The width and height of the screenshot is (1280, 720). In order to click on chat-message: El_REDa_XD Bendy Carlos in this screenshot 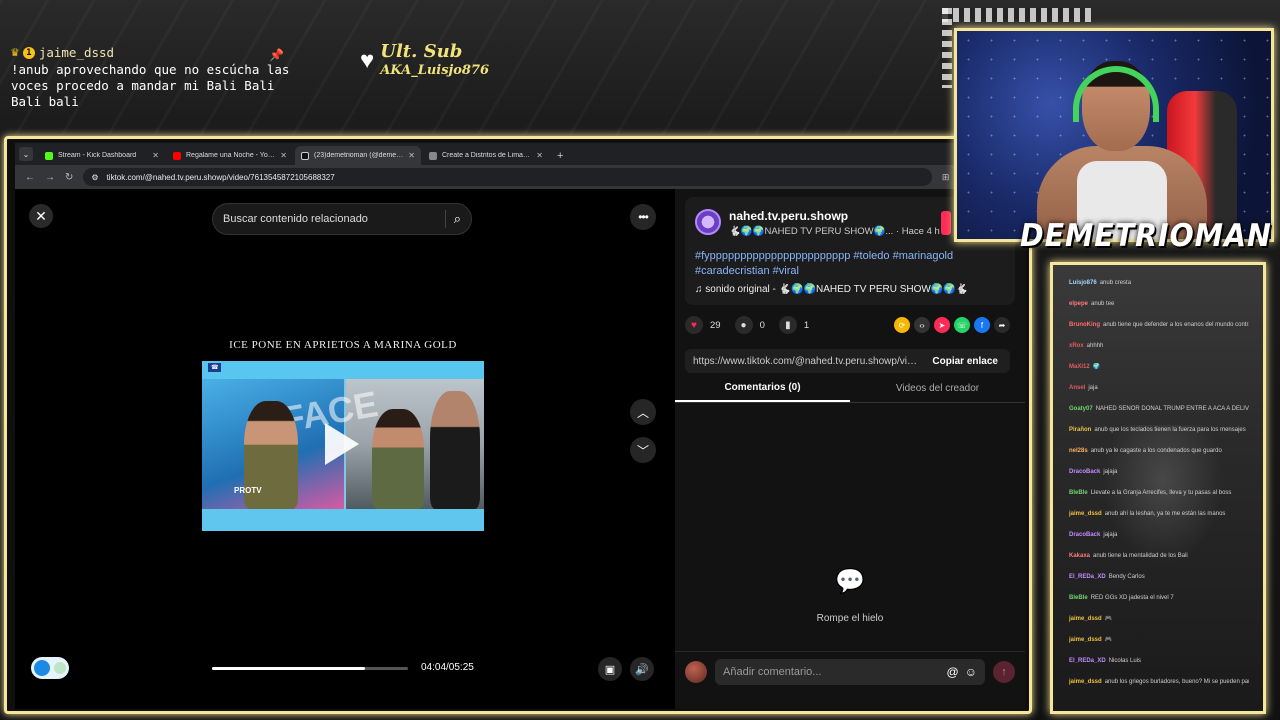, I will do `click(1159, 577)`.